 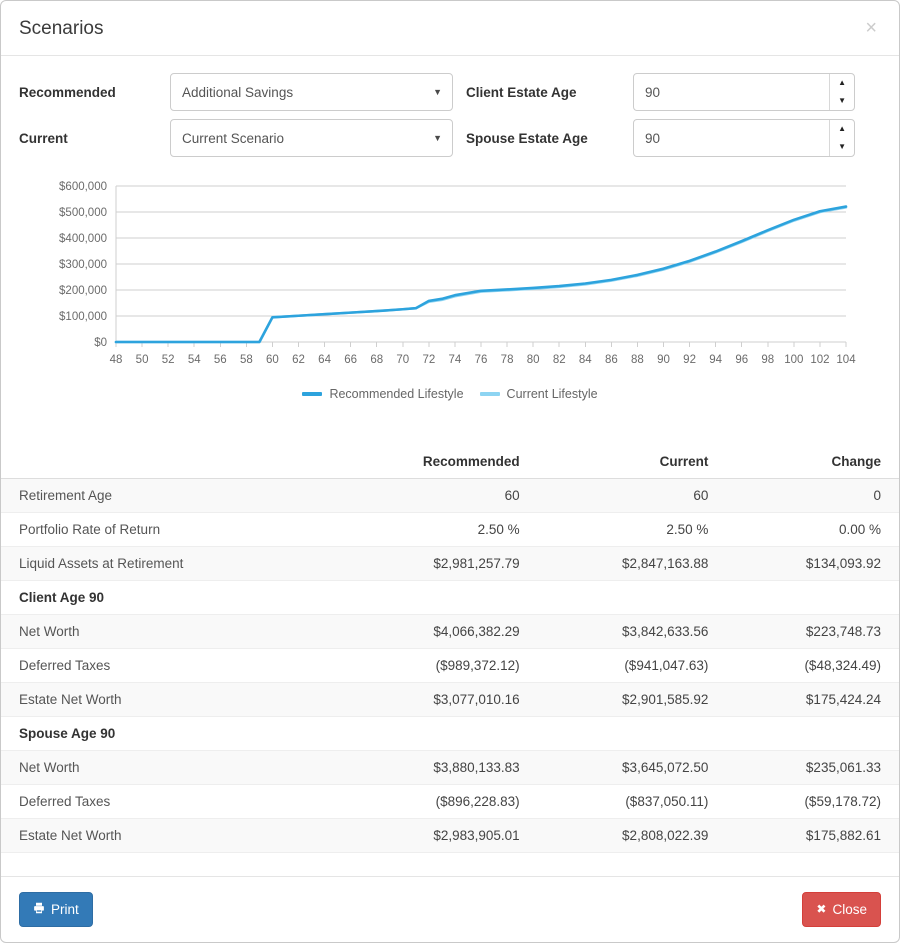 I want to click on cell-recommended: $3,880,133.83, so click(x=434, y=767).